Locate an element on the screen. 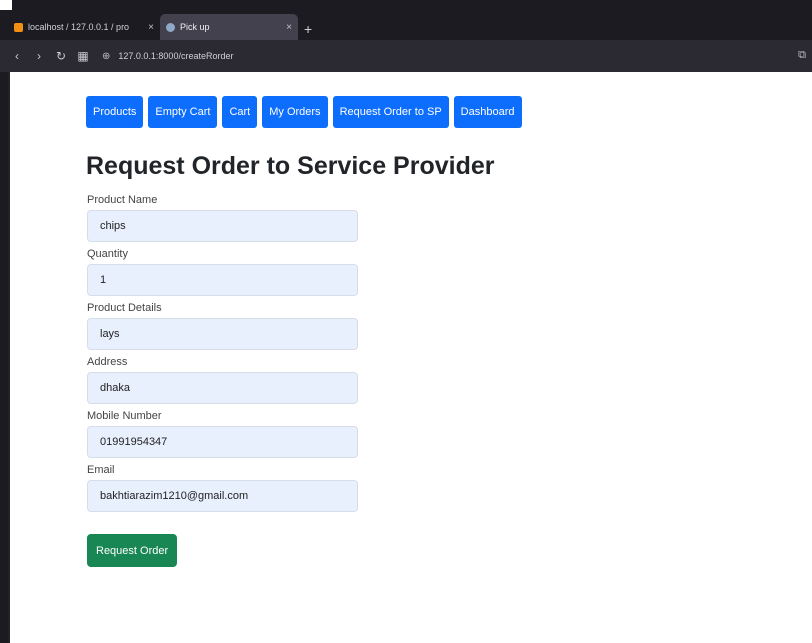 Image resolution: width=812 pixels, height=643 pixels. top-left-corner is located at coordinates (6, 5).